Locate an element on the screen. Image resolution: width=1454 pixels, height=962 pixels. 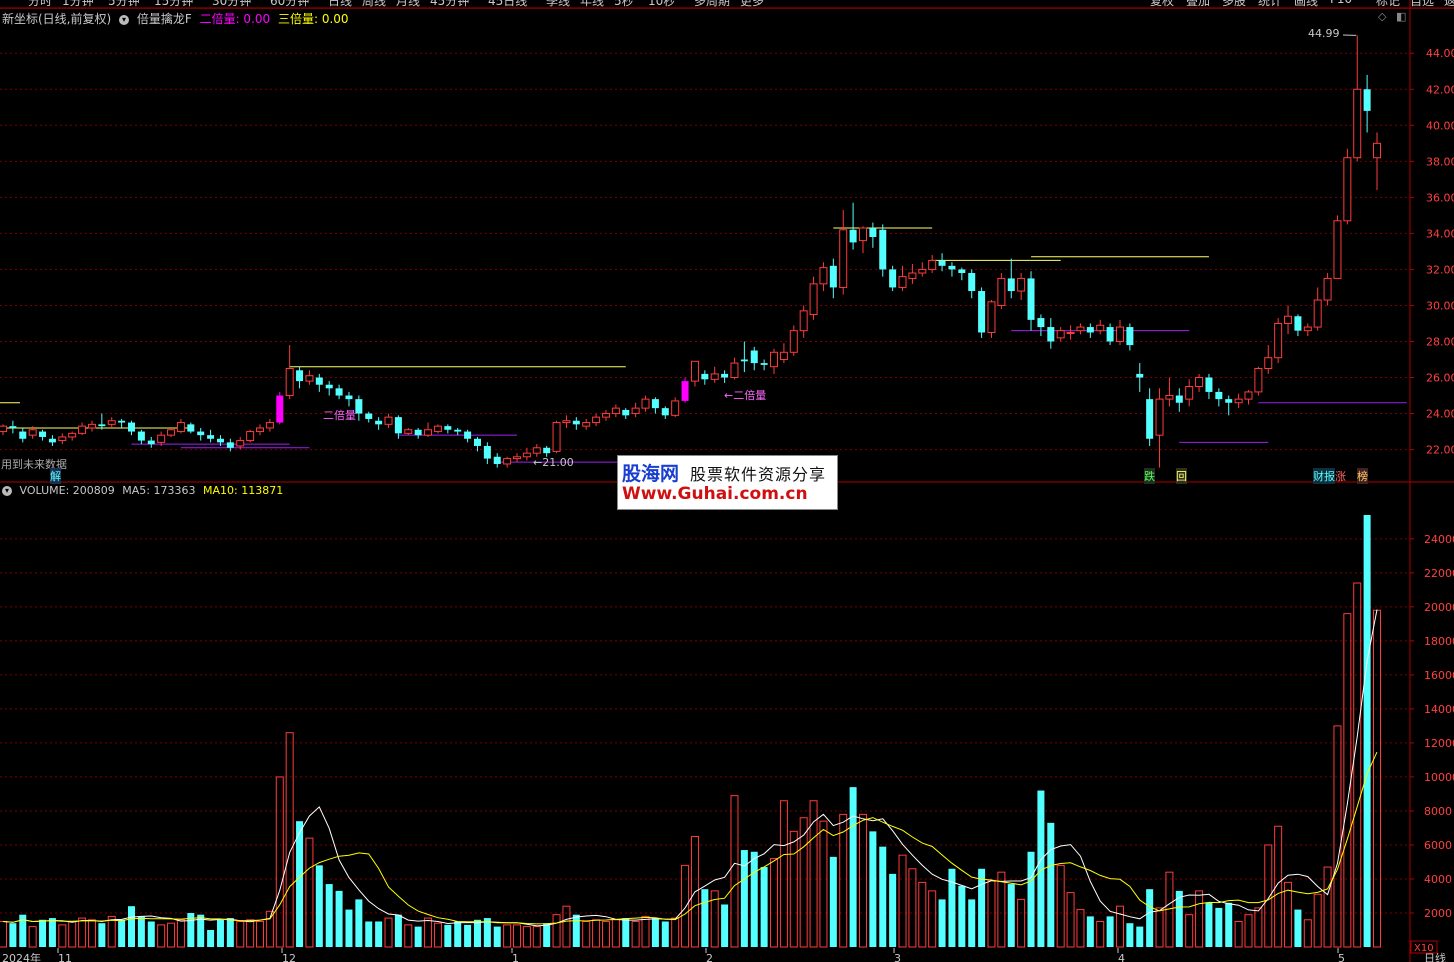
zhang-tag: 涨 is located at coordinates (1340, 476).